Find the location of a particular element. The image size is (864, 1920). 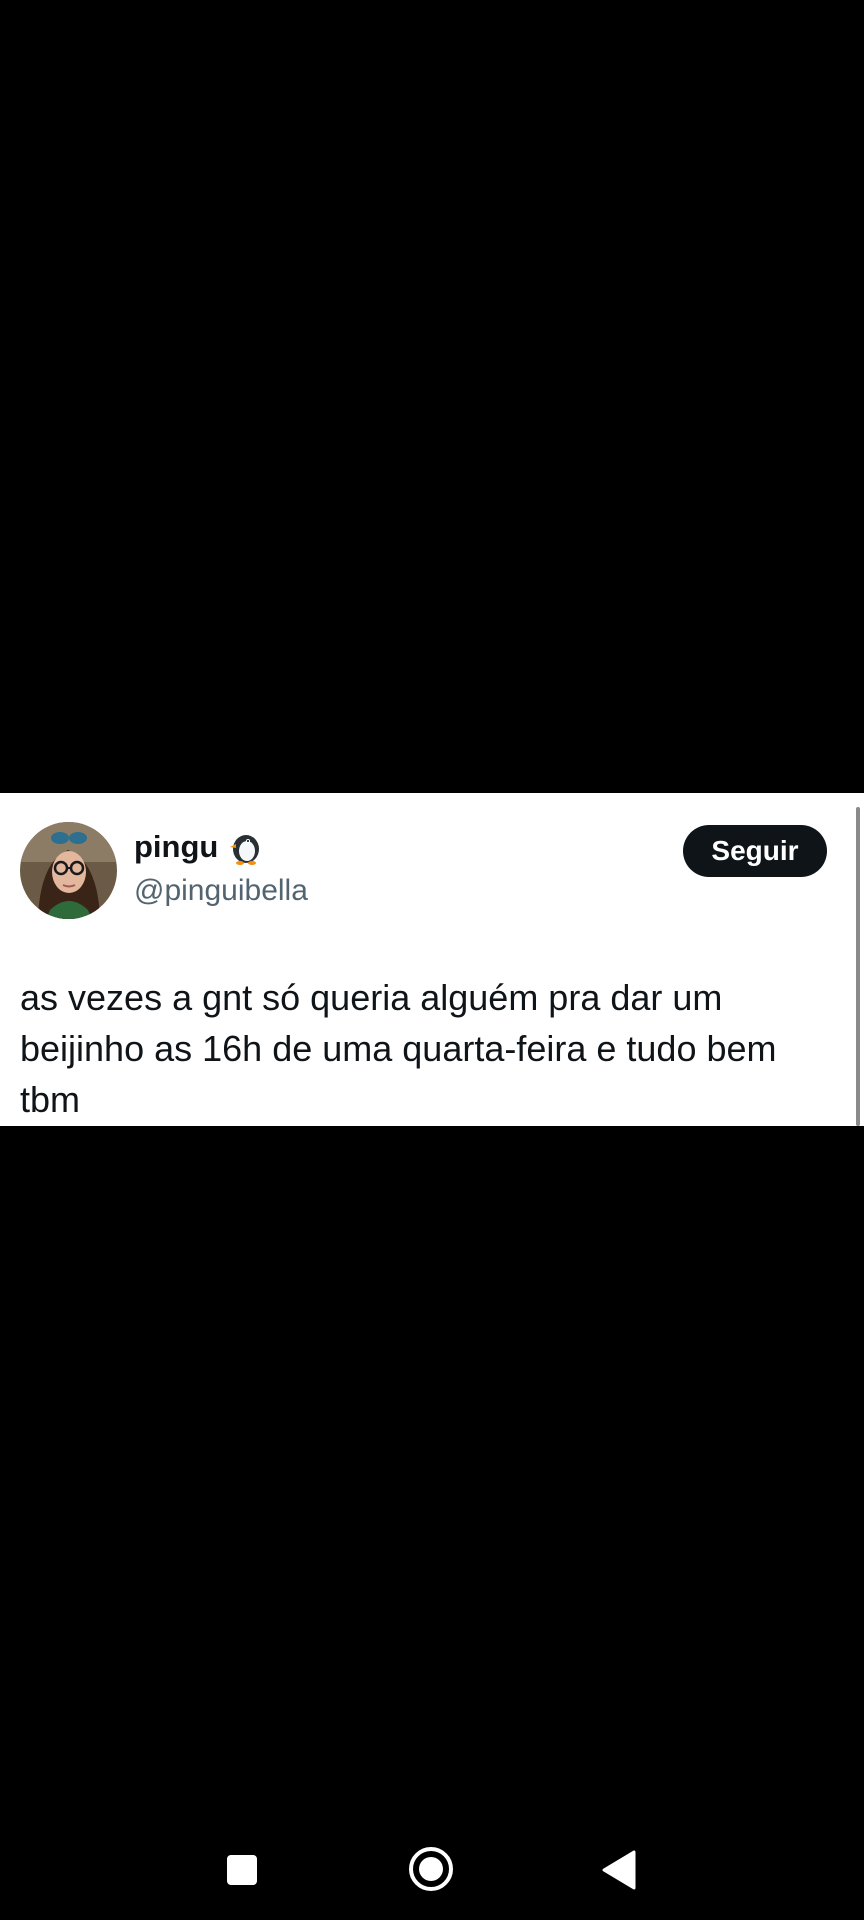

penguin-icon is located at coordinates (246, 847).